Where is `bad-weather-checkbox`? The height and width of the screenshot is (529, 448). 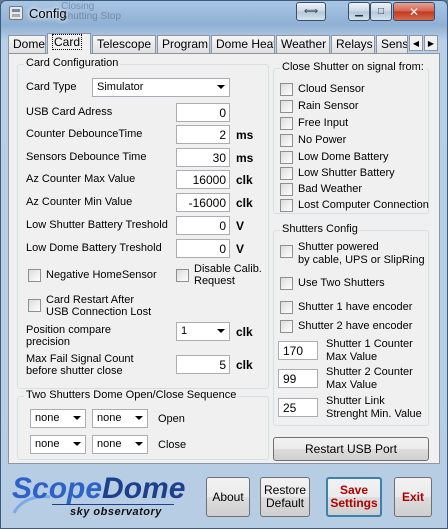 bad-weather-checkbox is located at coordinates (286, 189).